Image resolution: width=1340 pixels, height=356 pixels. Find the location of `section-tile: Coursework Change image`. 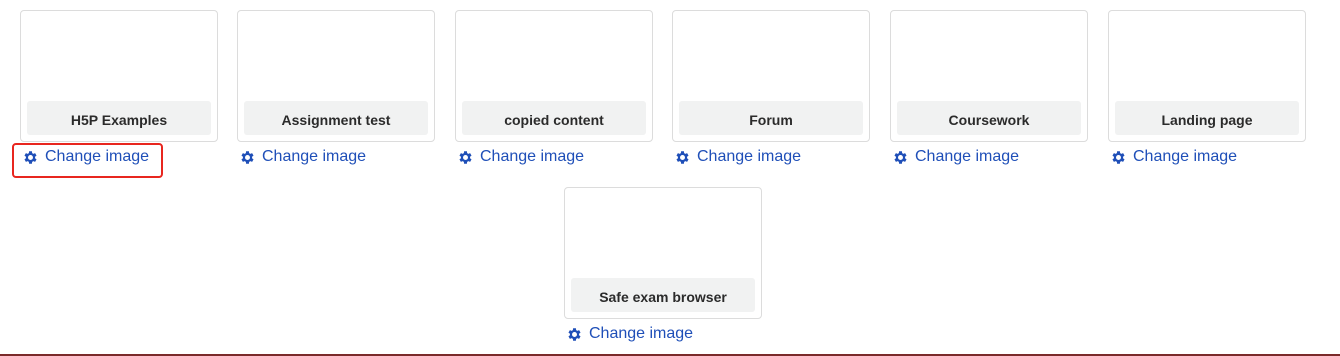

section-tile: Coursework Change image is located at coordinates (990, 90).